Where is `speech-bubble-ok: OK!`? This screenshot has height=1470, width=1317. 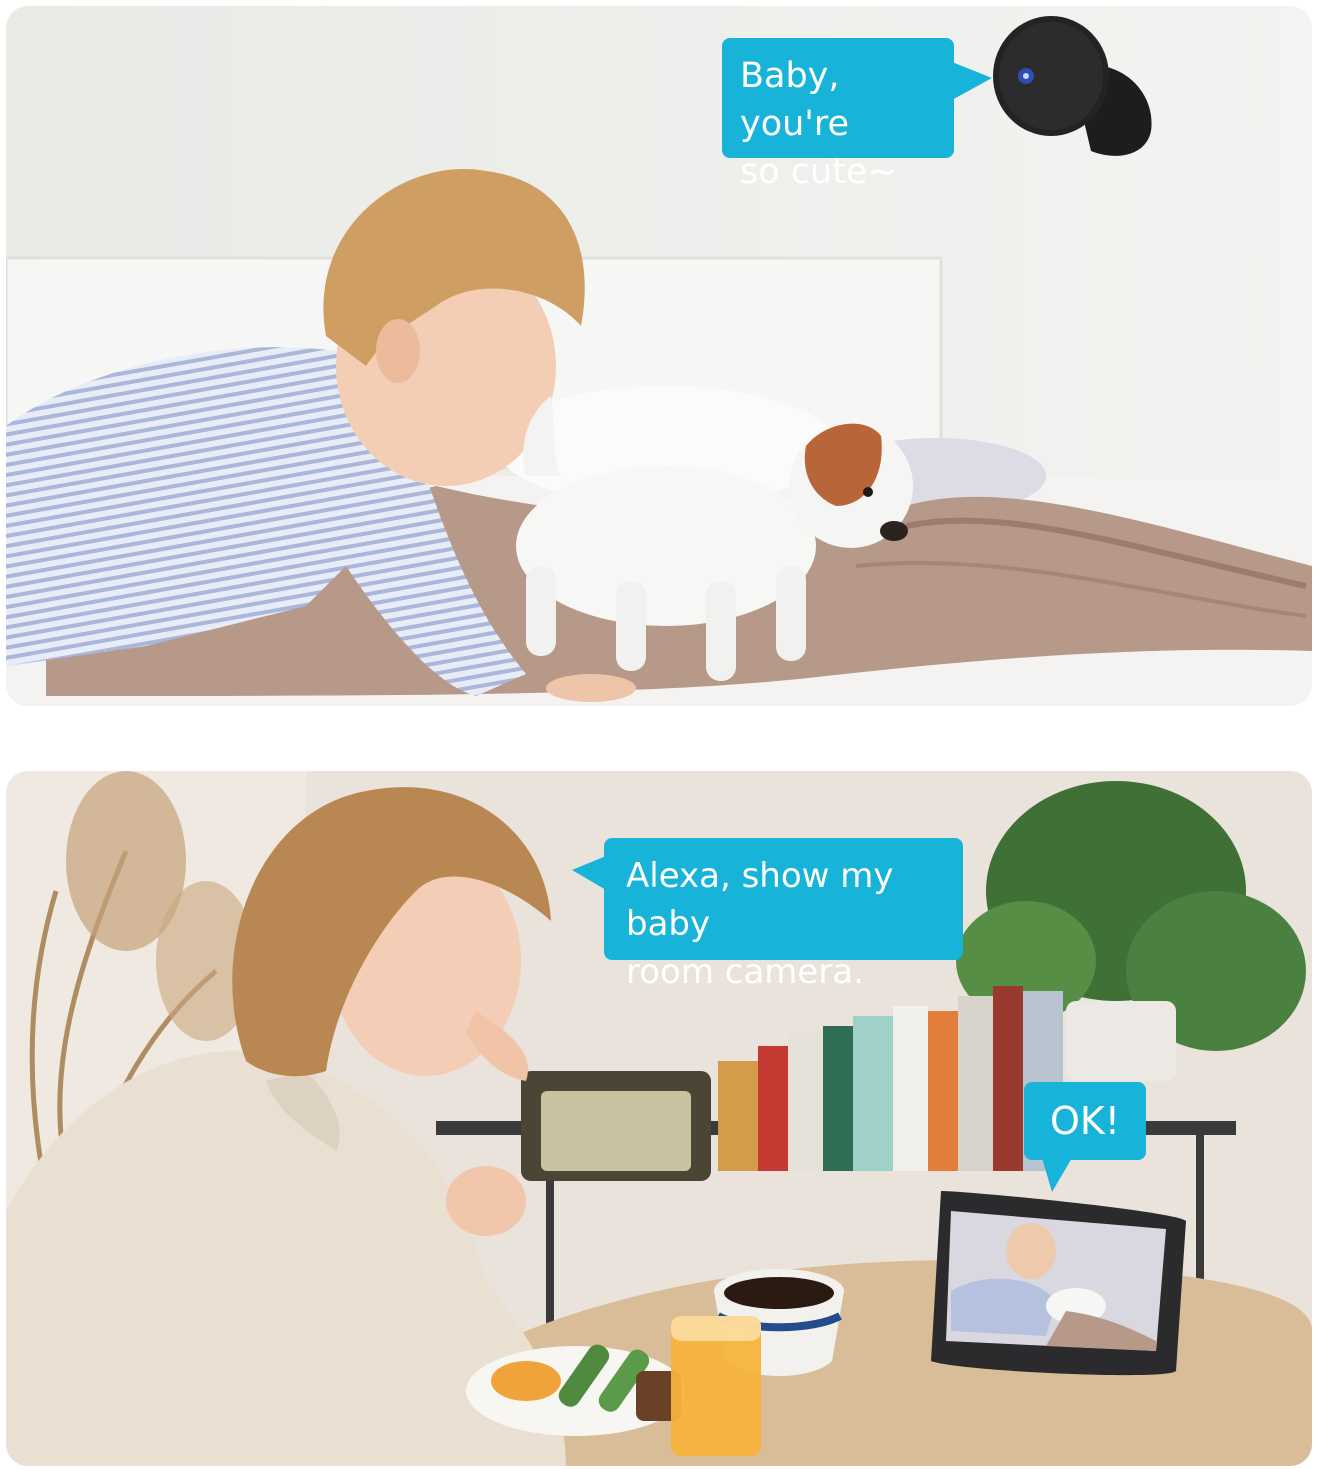 speech-bubble-ok: OK! is located at coordinates (1085, 1121).